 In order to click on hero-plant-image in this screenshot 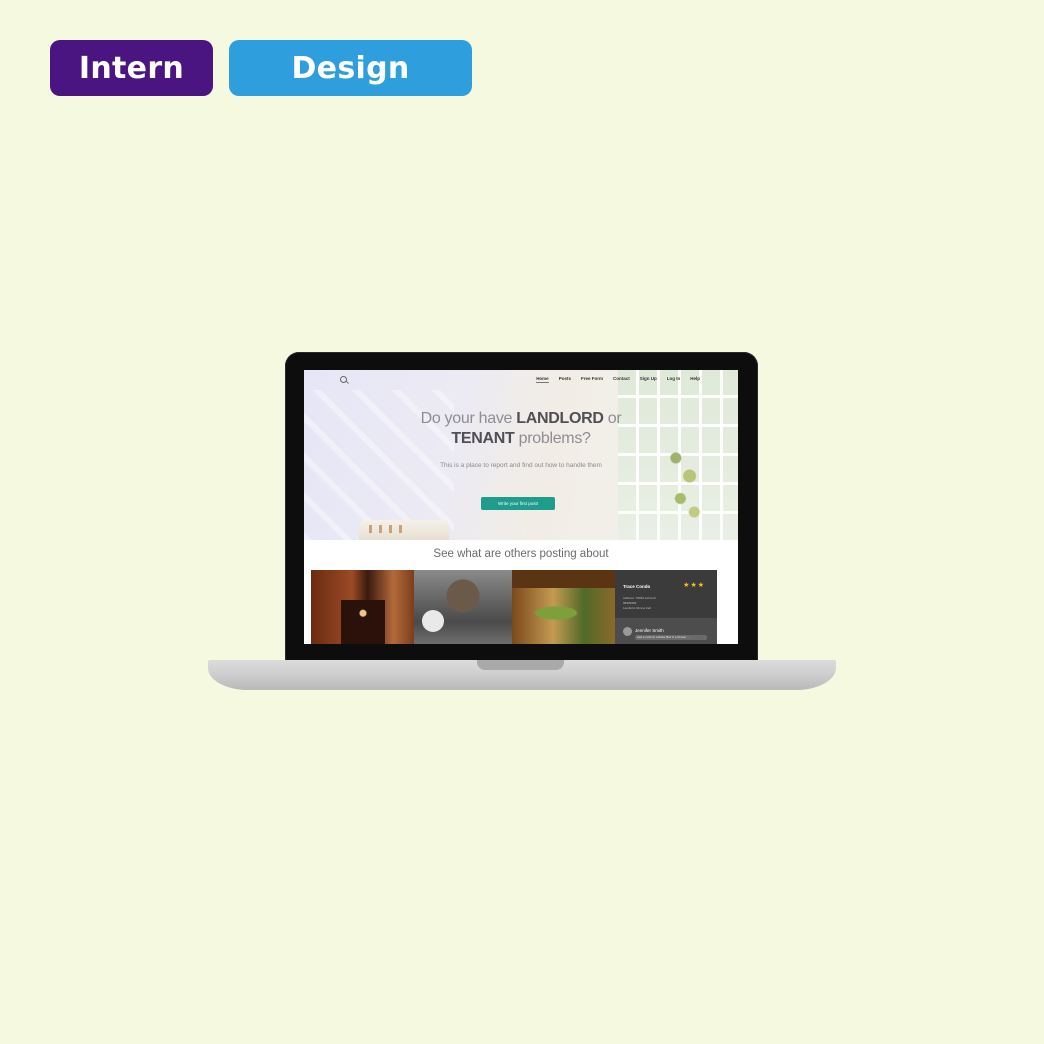, I will do `click(685, 485)`.